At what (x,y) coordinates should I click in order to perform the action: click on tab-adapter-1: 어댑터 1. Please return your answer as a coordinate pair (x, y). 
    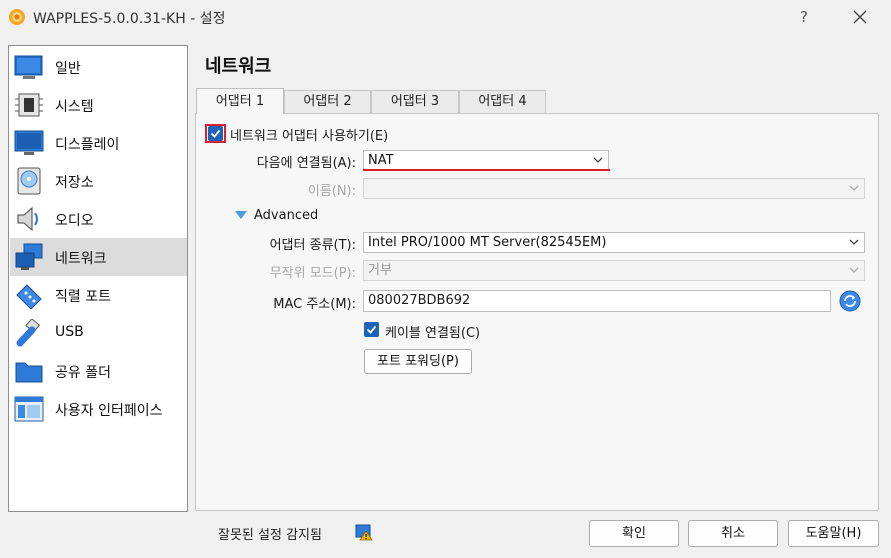
    Looking at the image, I should click on (240, 101).